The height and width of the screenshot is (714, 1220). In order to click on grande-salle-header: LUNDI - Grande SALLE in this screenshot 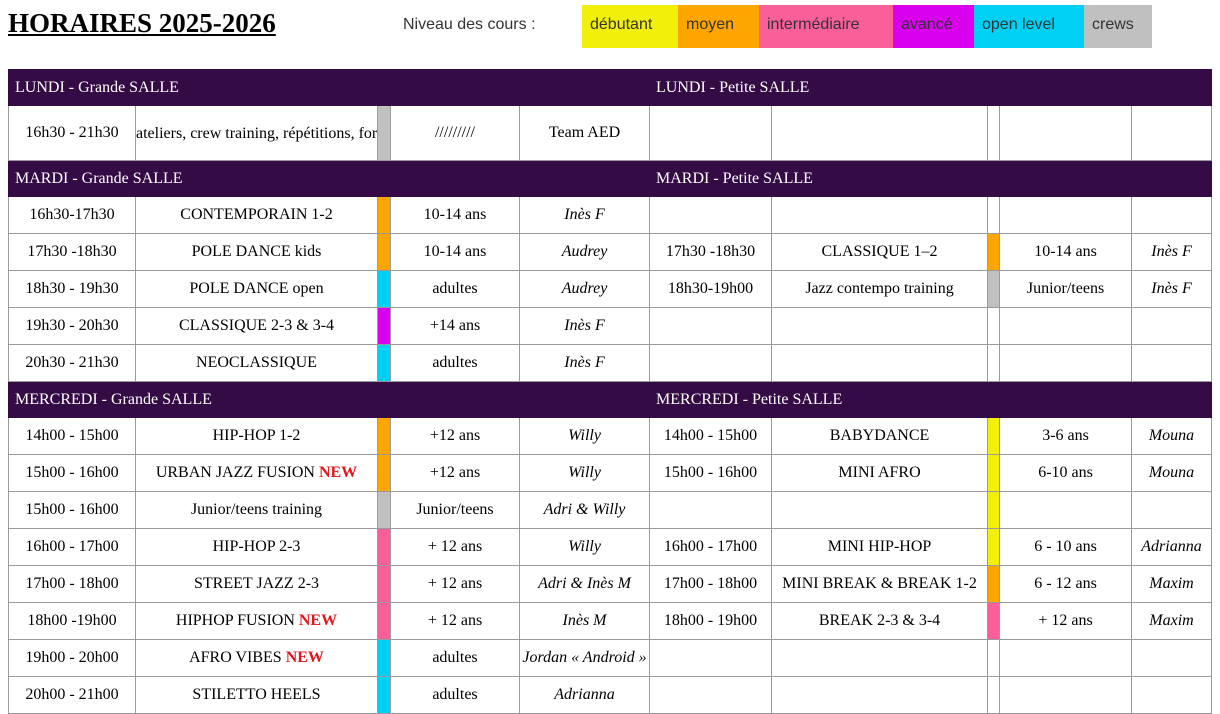, I will do `click(329, 87)`.